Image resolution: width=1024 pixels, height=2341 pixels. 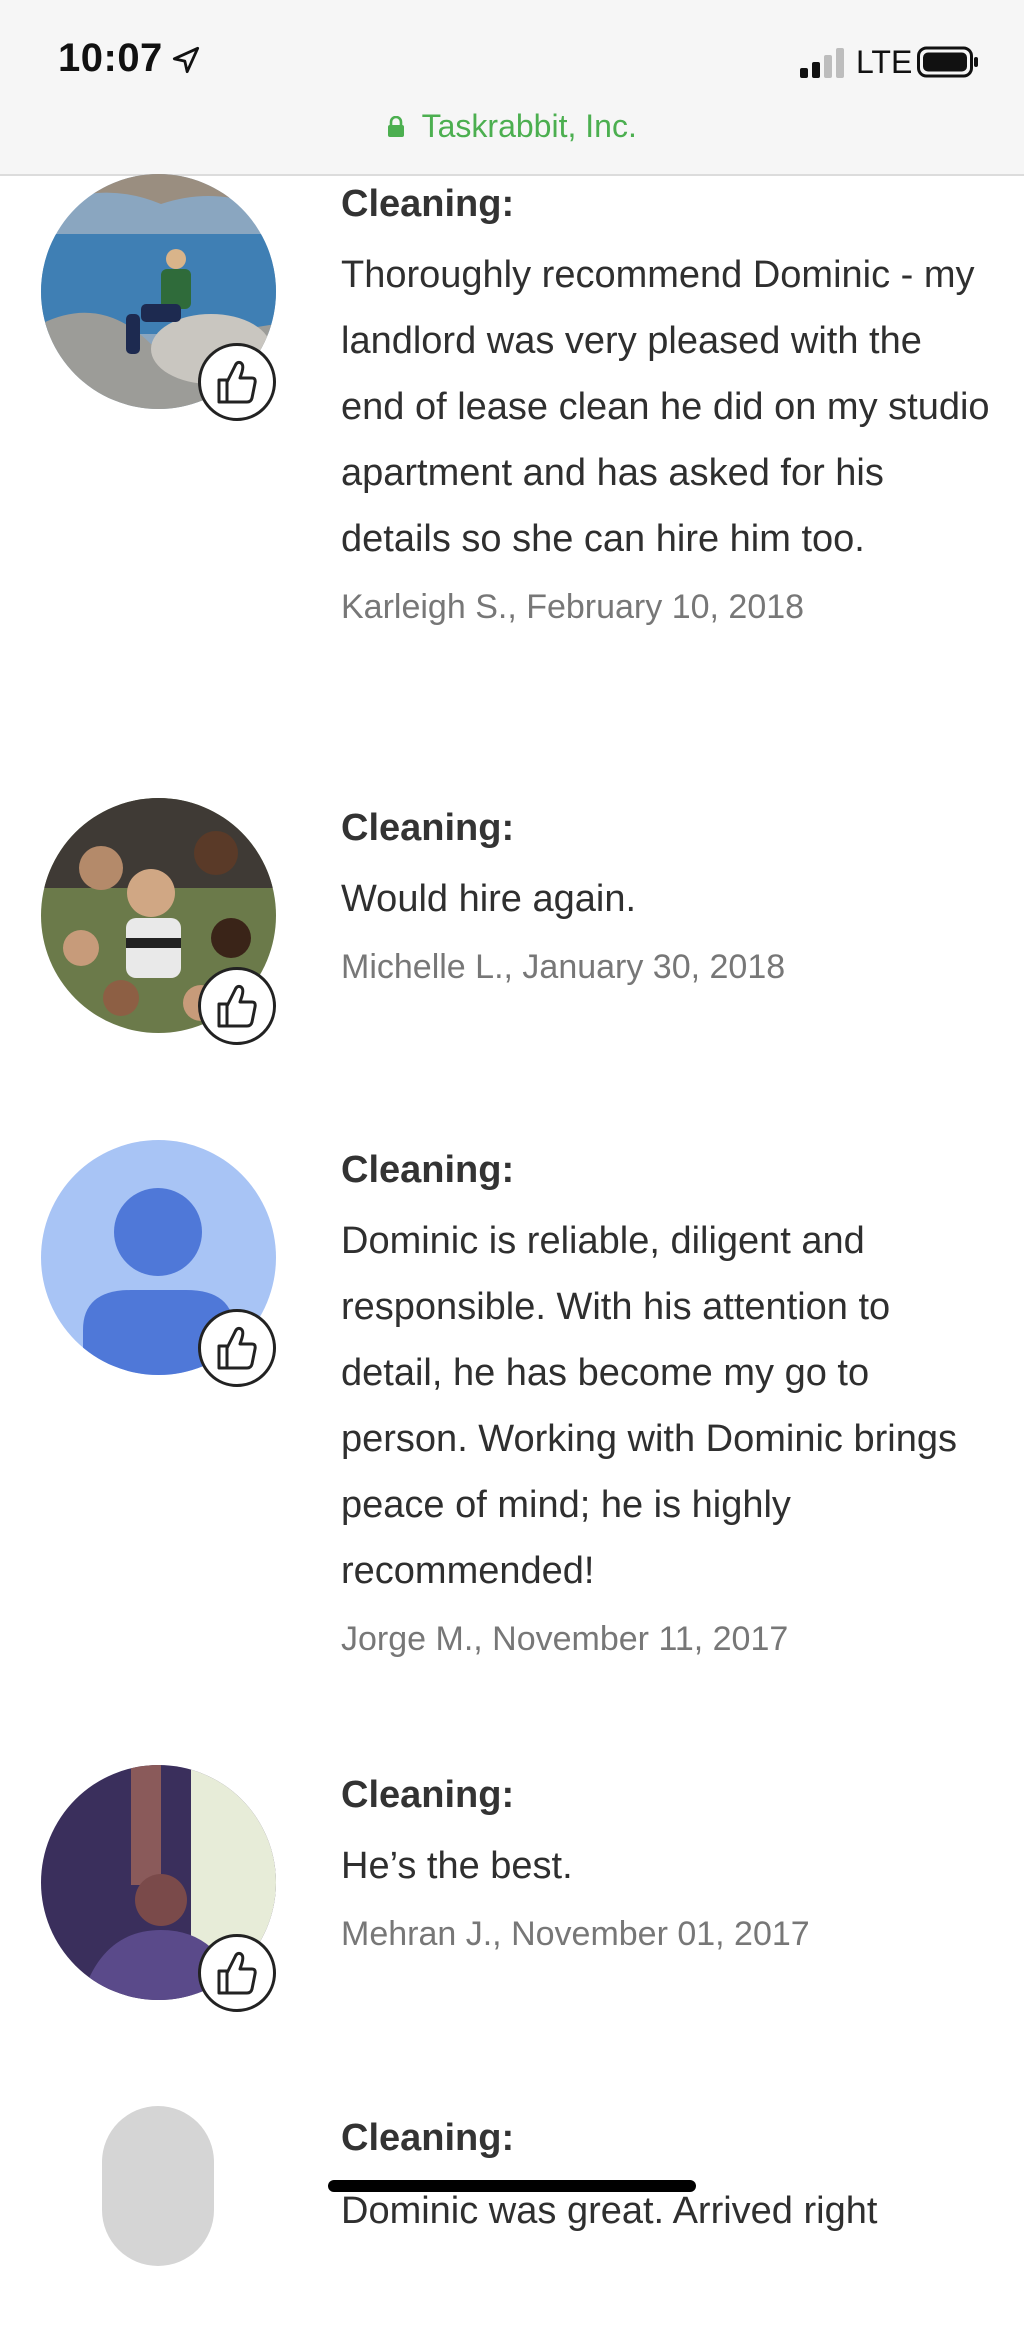 I want to click on battery-icon, so click(x=947, y=62).